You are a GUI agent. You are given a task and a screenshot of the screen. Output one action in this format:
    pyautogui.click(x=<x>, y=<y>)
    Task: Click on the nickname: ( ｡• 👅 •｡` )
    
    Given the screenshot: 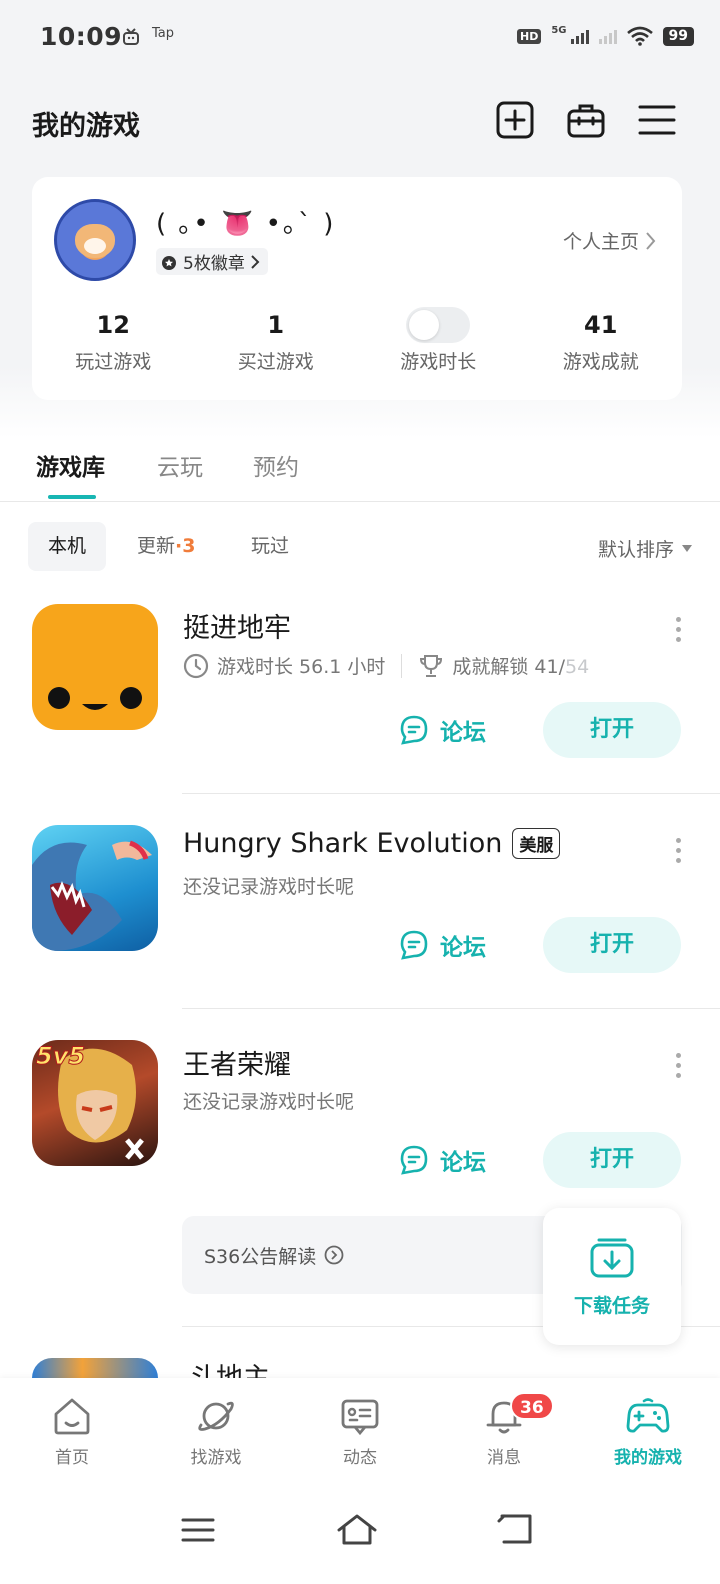 What is the action you would take?
    pyautogui.click(x=246, y=224)
    